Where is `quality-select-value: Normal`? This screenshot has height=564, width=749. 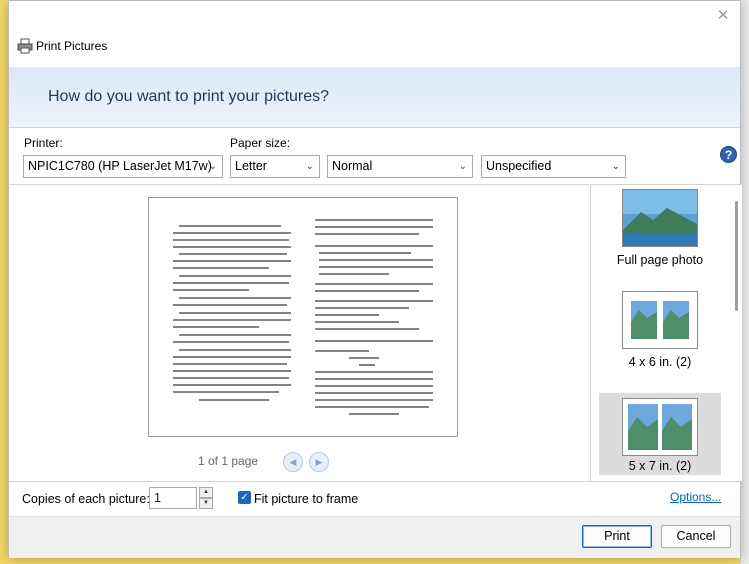
quality-select-value: Normal is located at coordinates (352, 166).